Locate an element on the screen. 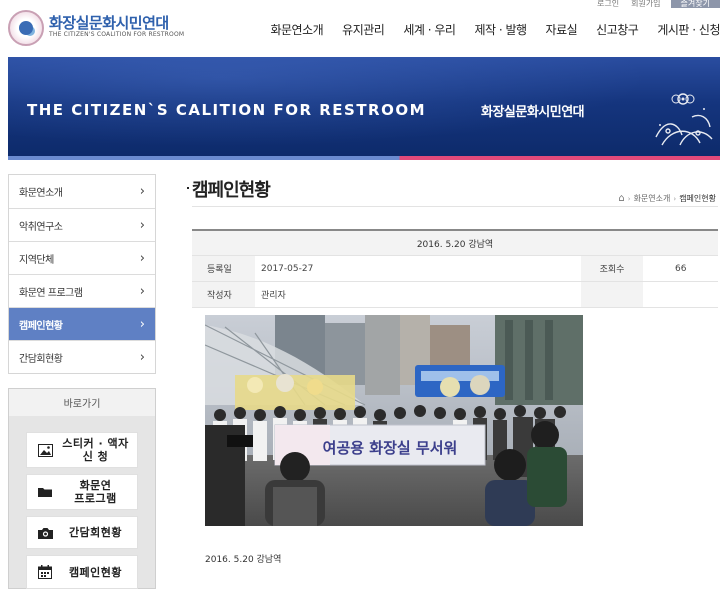 The height and width of the screenshot is (589, 720). author-row-blank is located at coordinates (612, 294).